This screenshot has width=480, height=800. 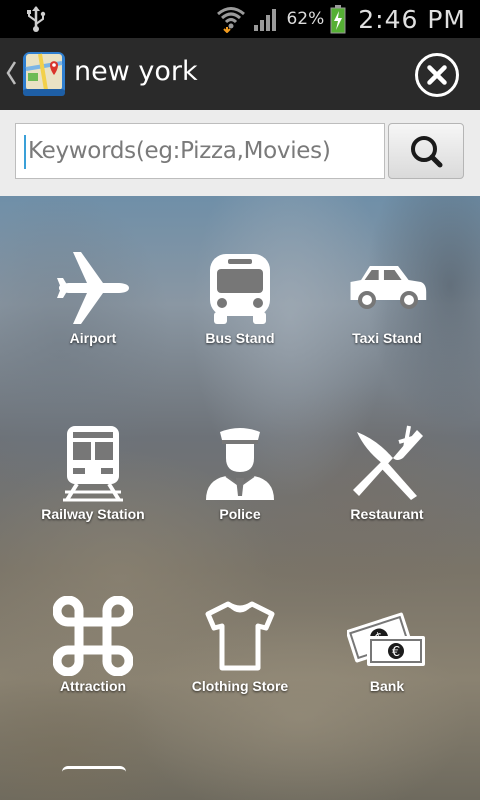 What do you see at coordinates (93, 288) in the screenshot?
I see `airplane-icon` at bounding box center [93, 288].